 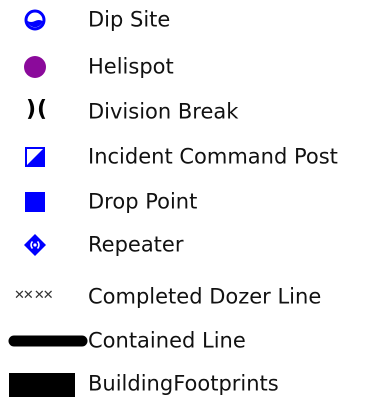 I want to click on legend-label: Completed Dozer Line, so click(x=205, y=296).